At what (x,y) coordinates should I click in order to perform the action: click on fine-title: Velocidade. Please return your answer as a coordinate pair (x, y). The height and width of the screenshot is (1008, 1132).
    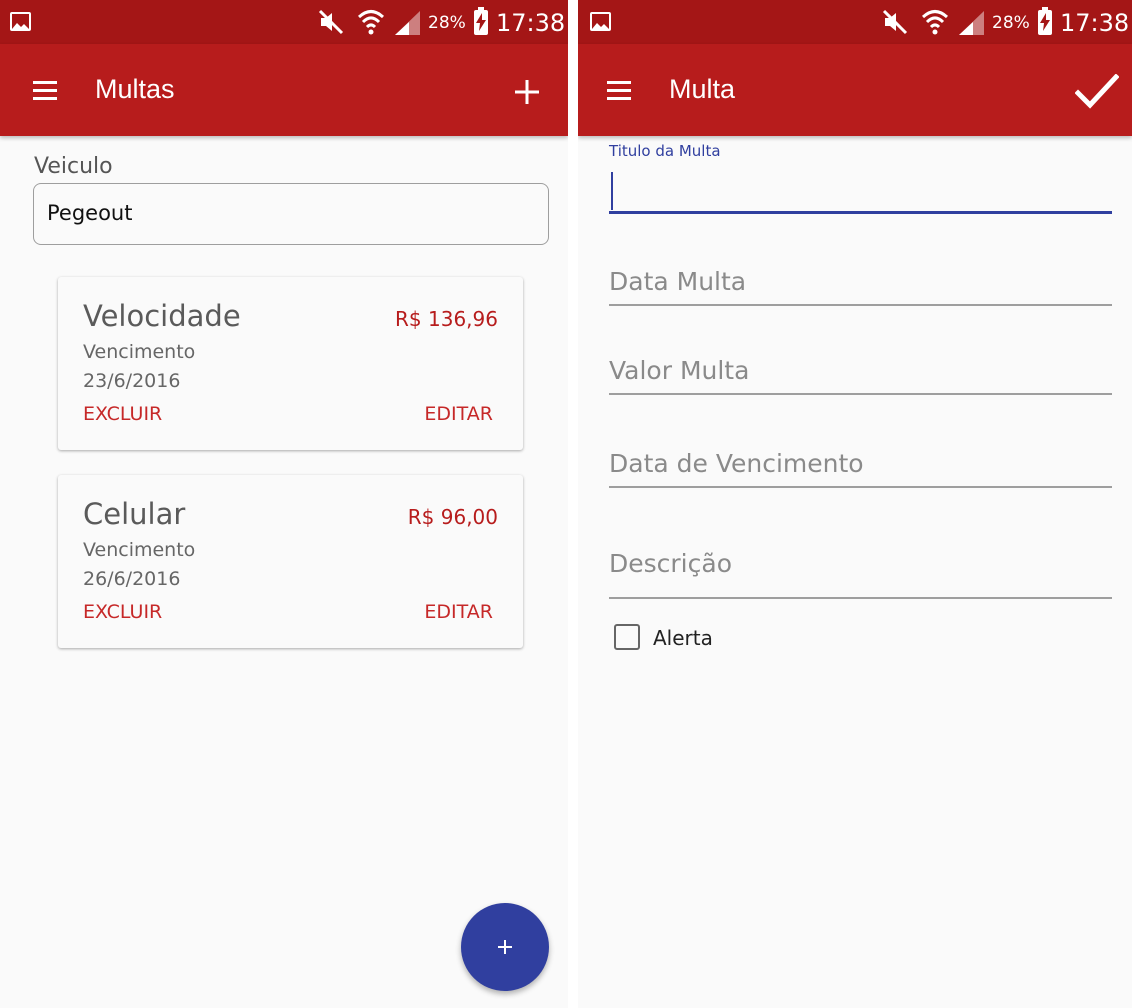
    Looking at the image, I should click on (162, 316).